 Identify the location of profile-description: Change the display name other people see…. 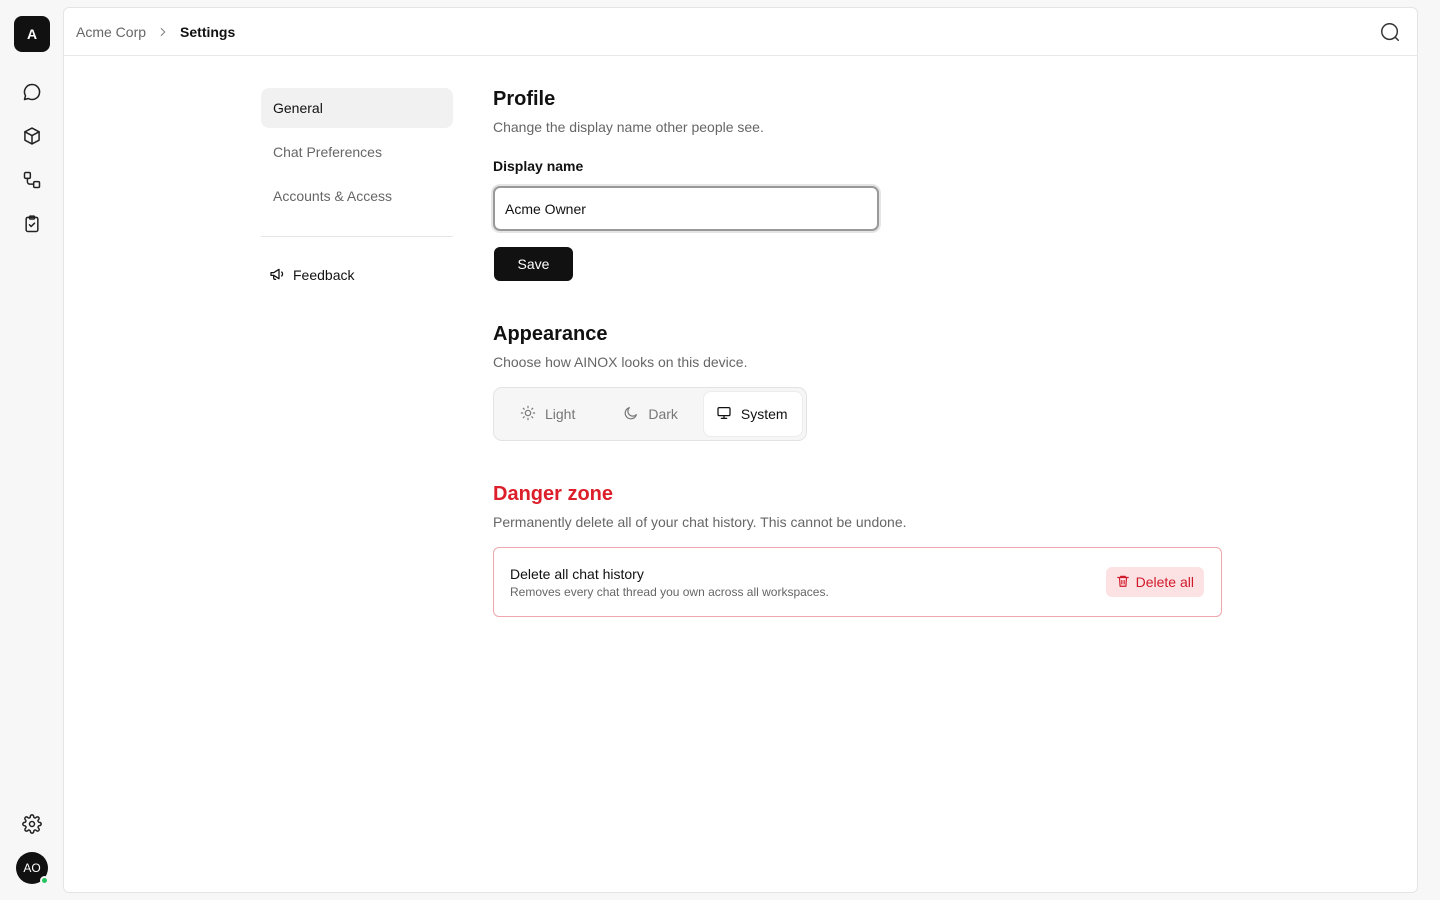
(628, 127).